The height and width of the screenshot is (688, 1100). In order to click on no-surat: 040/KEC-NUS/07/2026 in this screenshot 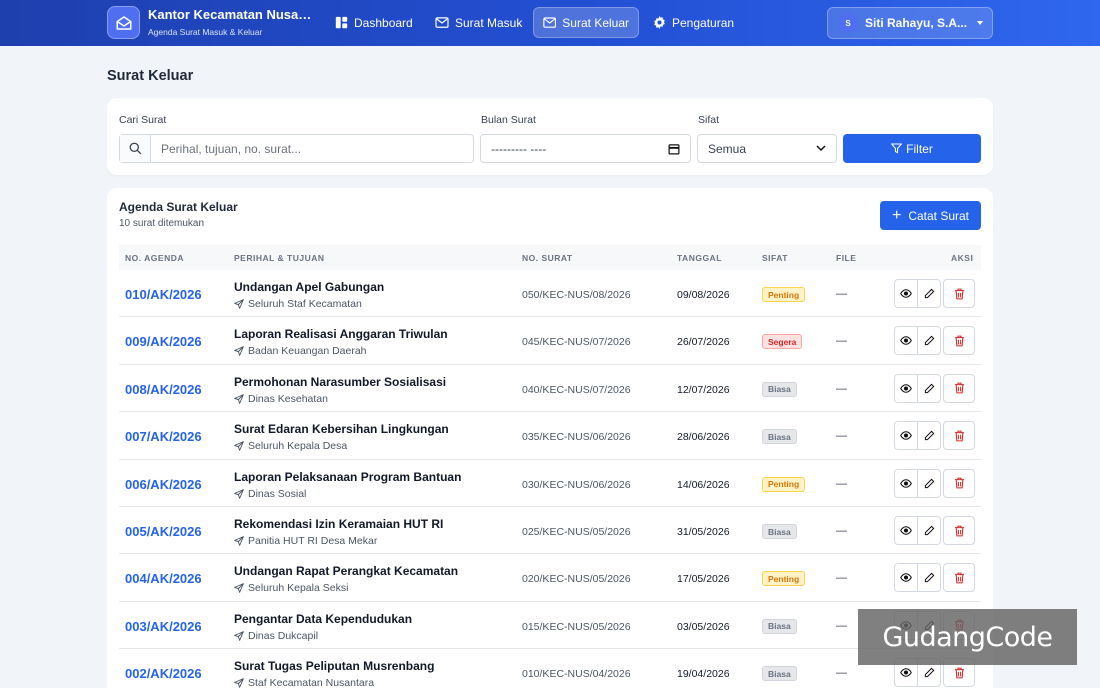, I will do `click(576, 389)`.